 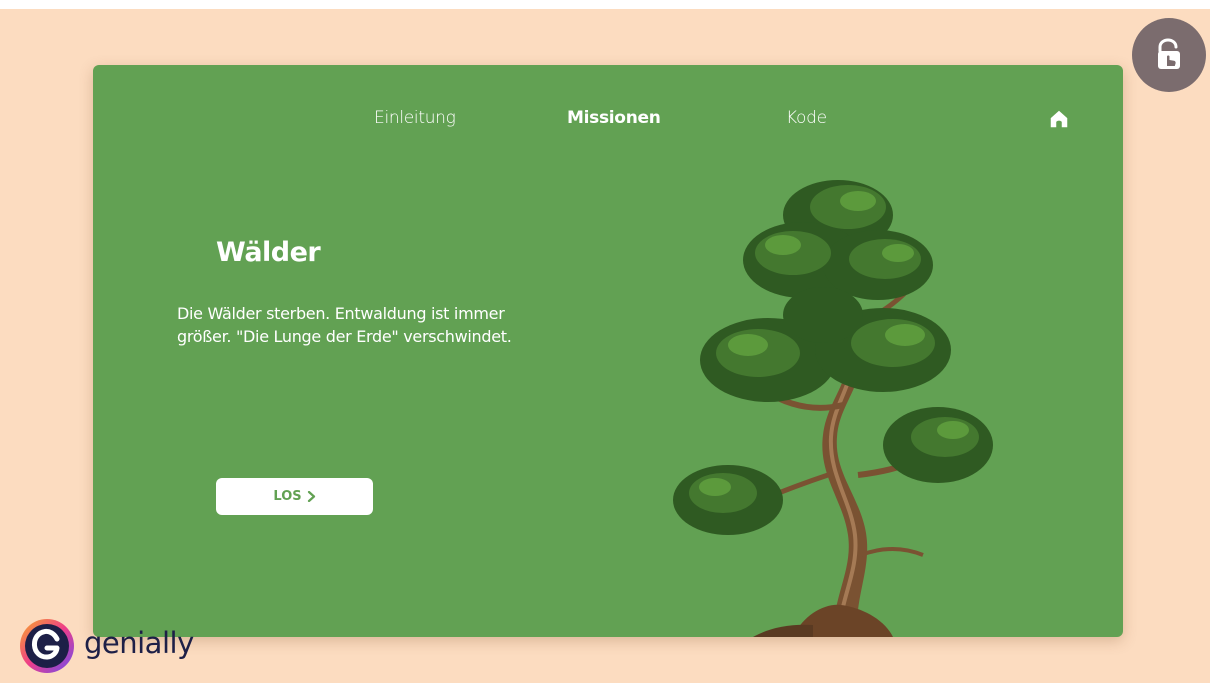 I want to click on chevron-right-icon, so click(x=311, y=496).